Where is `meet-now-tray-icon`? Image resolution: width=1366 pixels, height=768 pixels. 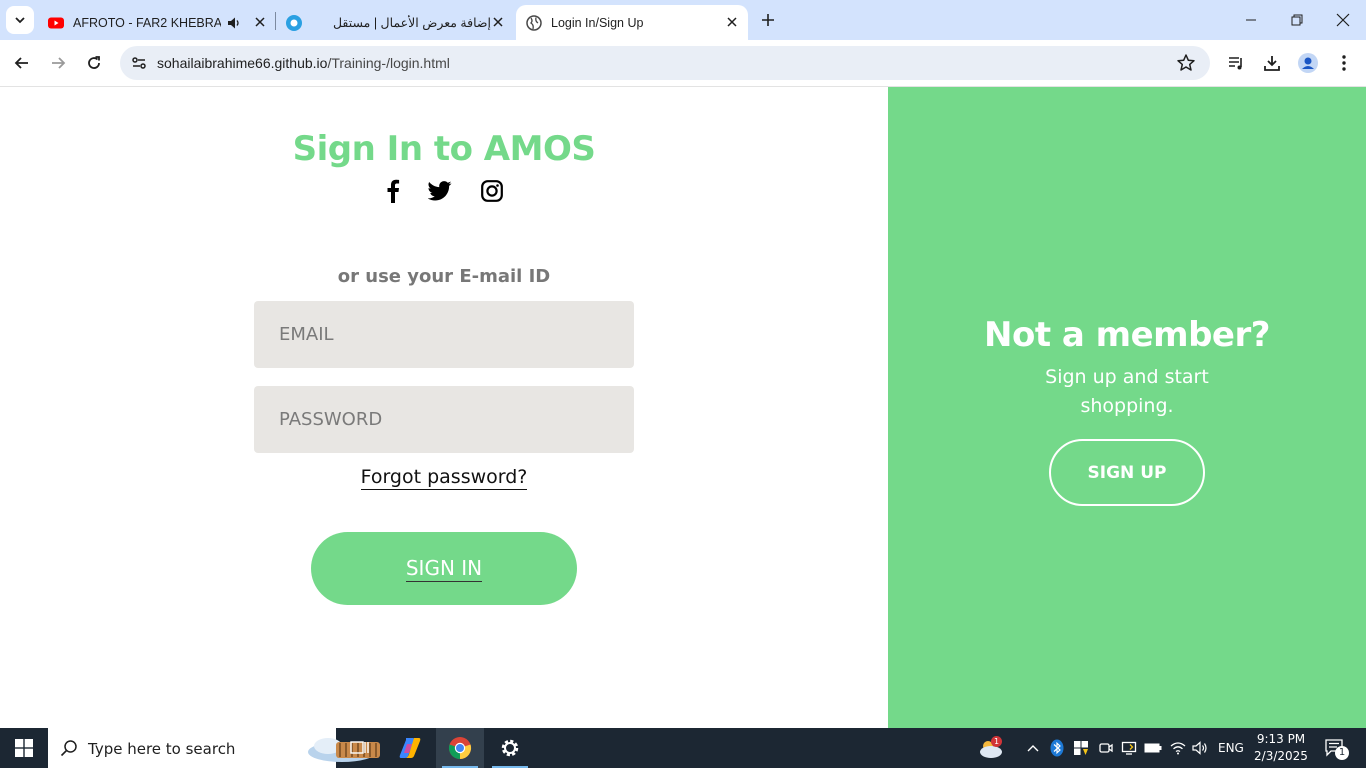 meet-now-tray-icon is located at coordinates (1106, 748).